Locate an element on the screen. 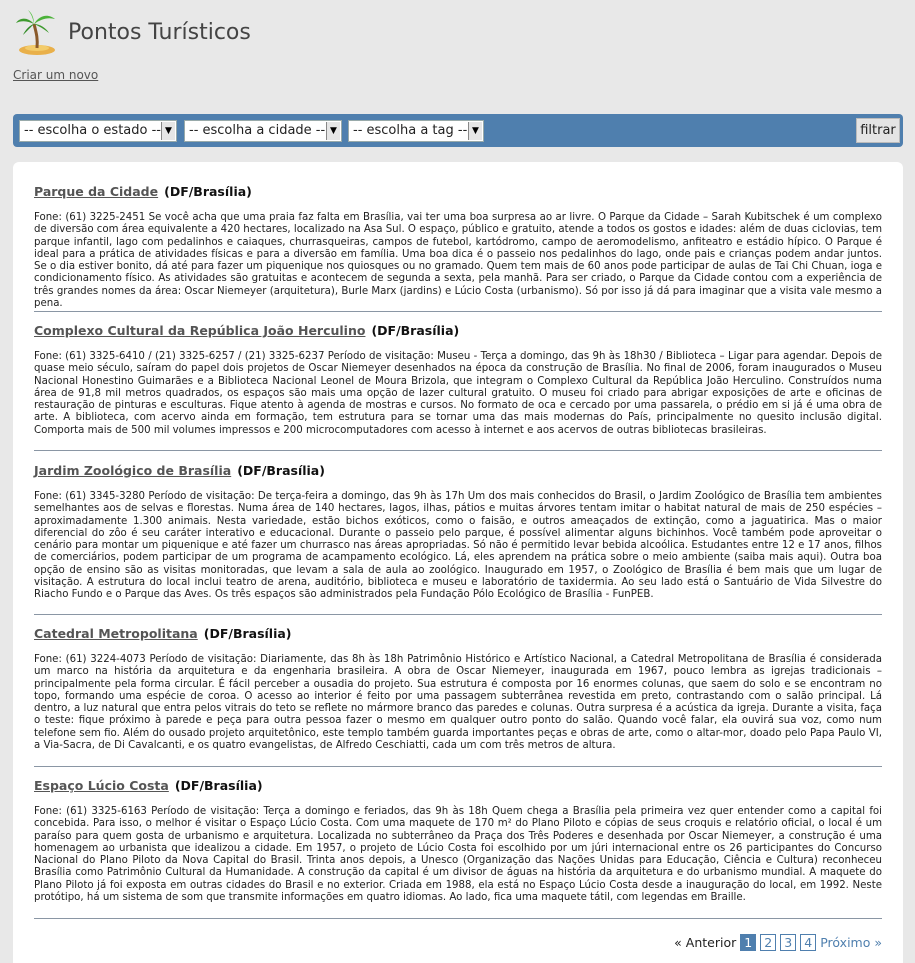 This screenshot has width=915, height=963. palm-tree-island-icon is located at coordinates (35, 32).